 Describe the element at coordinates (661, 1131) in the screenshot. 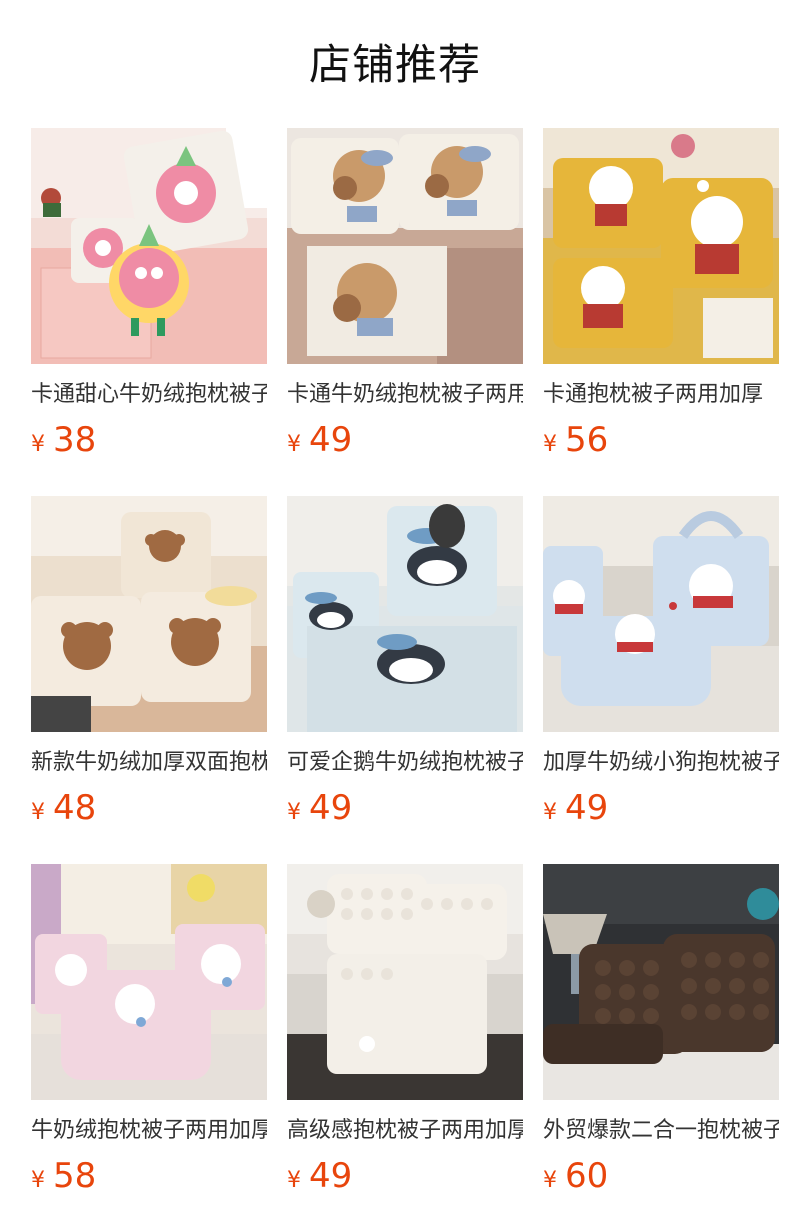

I see `product-title: 外贸爆款二合一抱枕被子` at that location.